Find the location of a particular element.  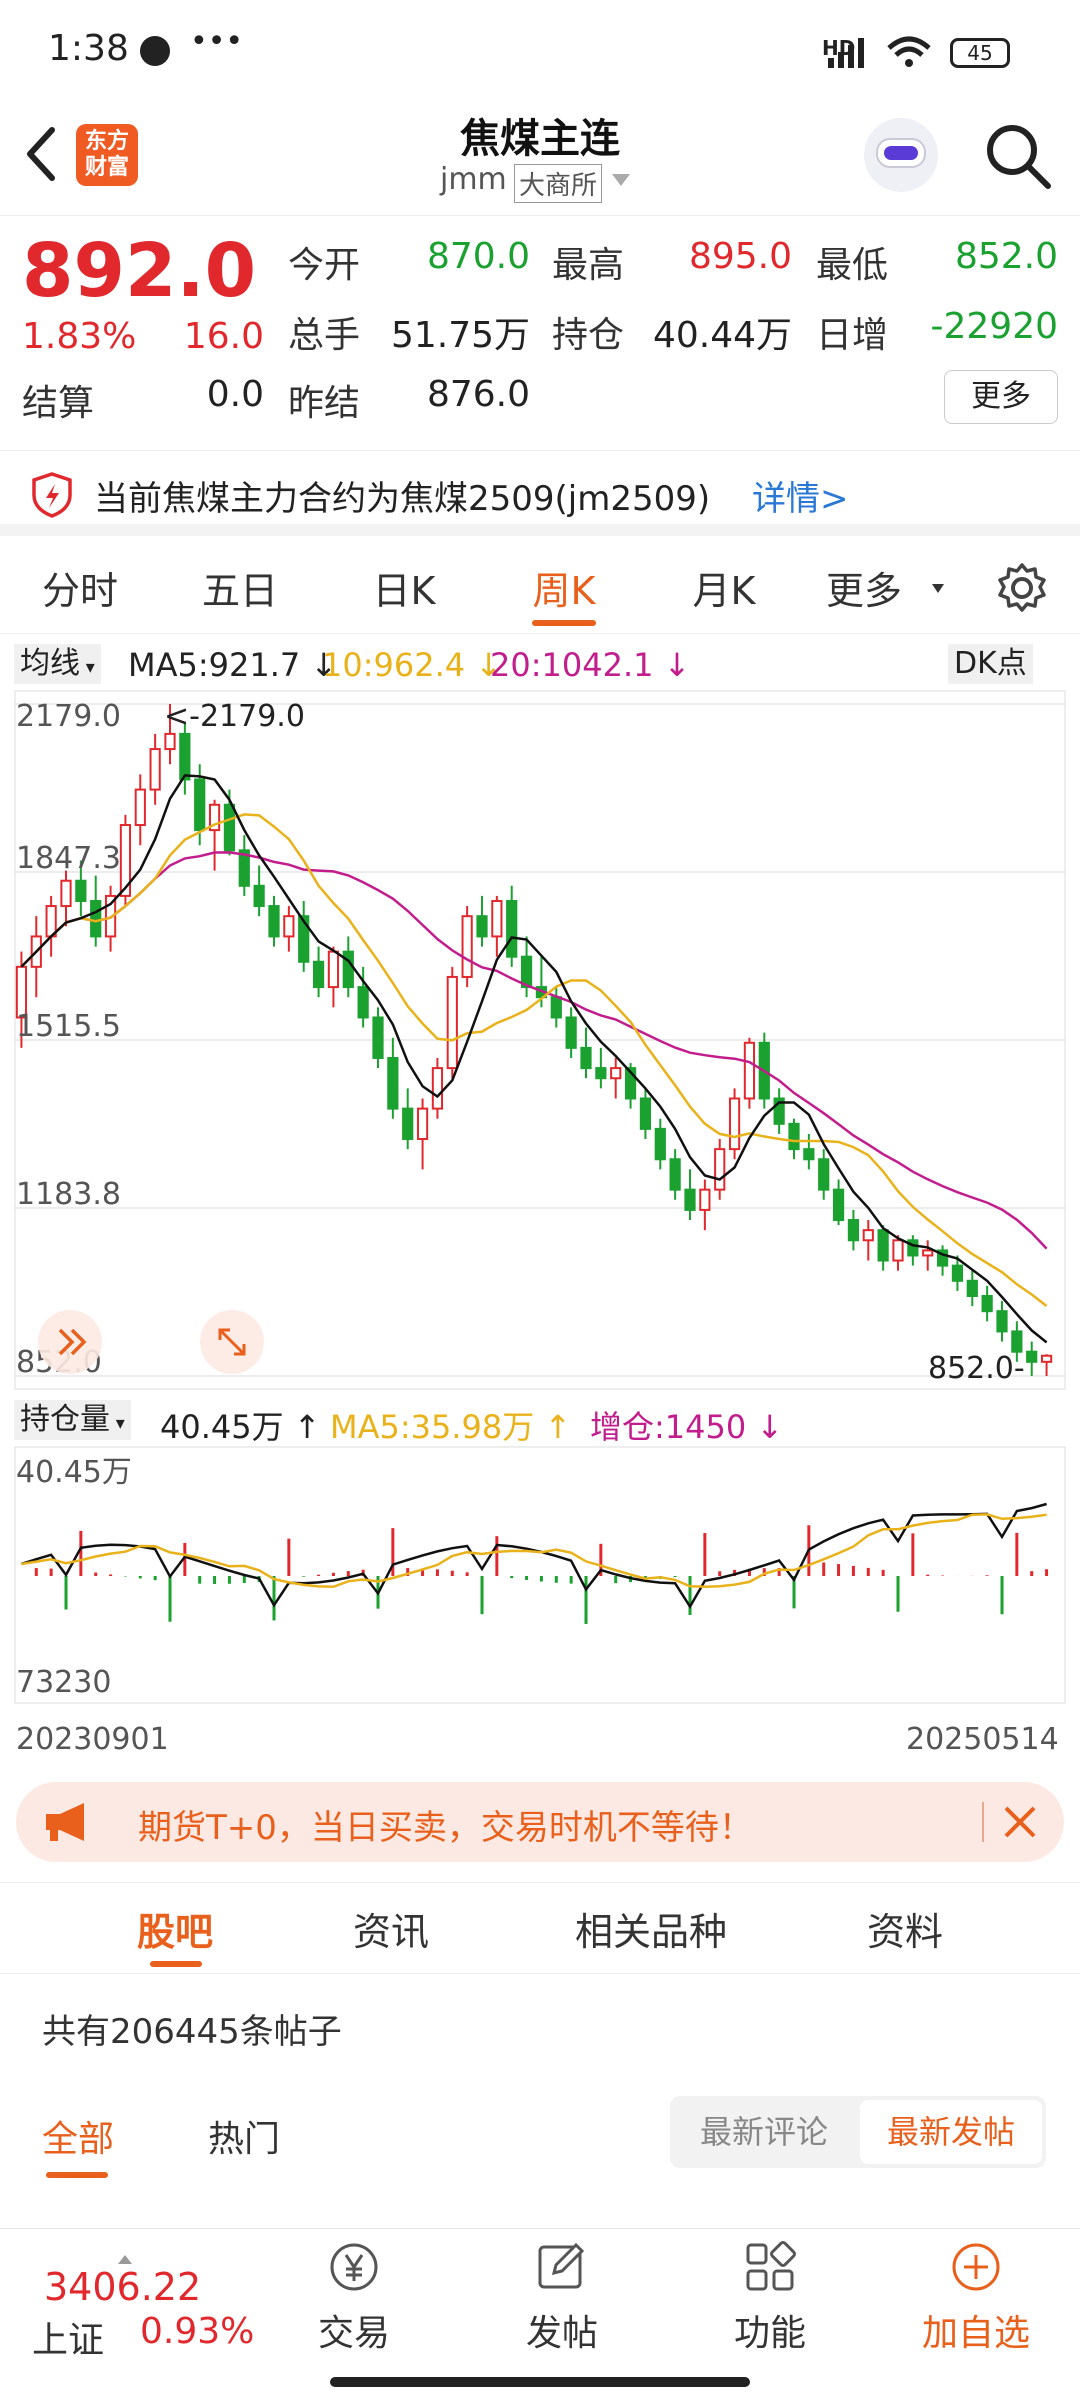

index-ticker: 3406.22 上证 0.93% is located at coordinates (136, 2310).